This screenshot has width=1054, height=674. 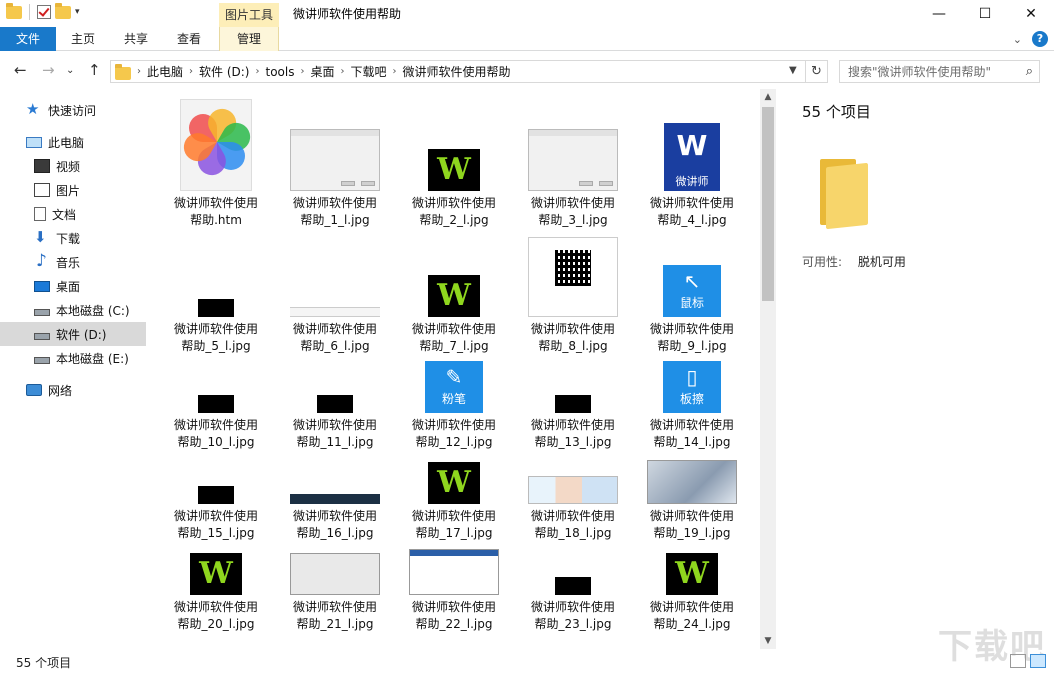 What do you see at coordinates (73, 390) in the screenshot?
I see `sidebar-item-network: 网络` at bounding box center [73, 390].